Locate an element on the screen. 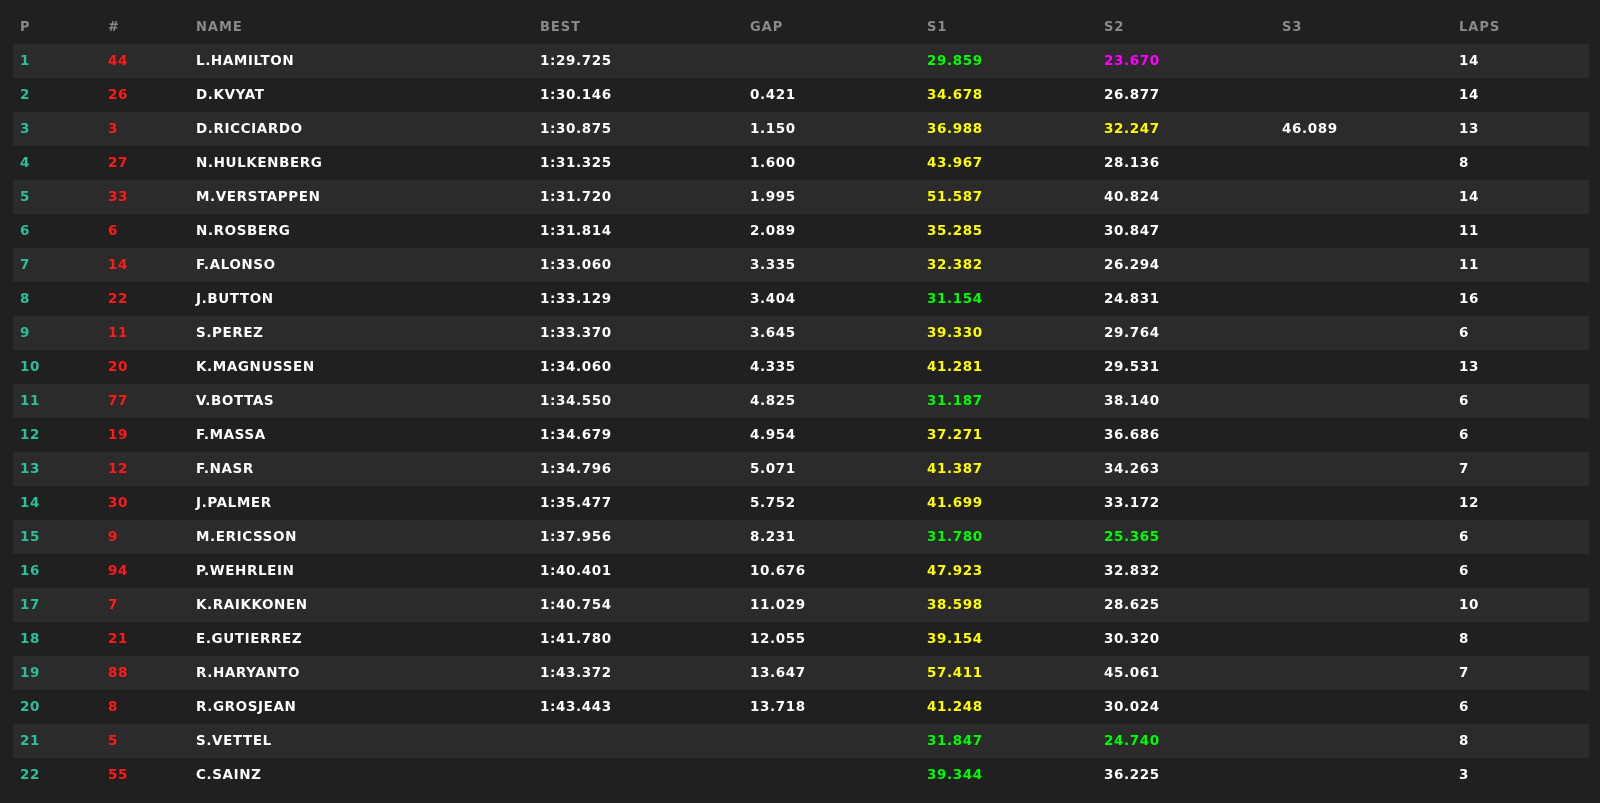 The height and width of the screenshot is (803, 1600). sector-2-cell: 30.320 is located at coordinates (1132, 639).